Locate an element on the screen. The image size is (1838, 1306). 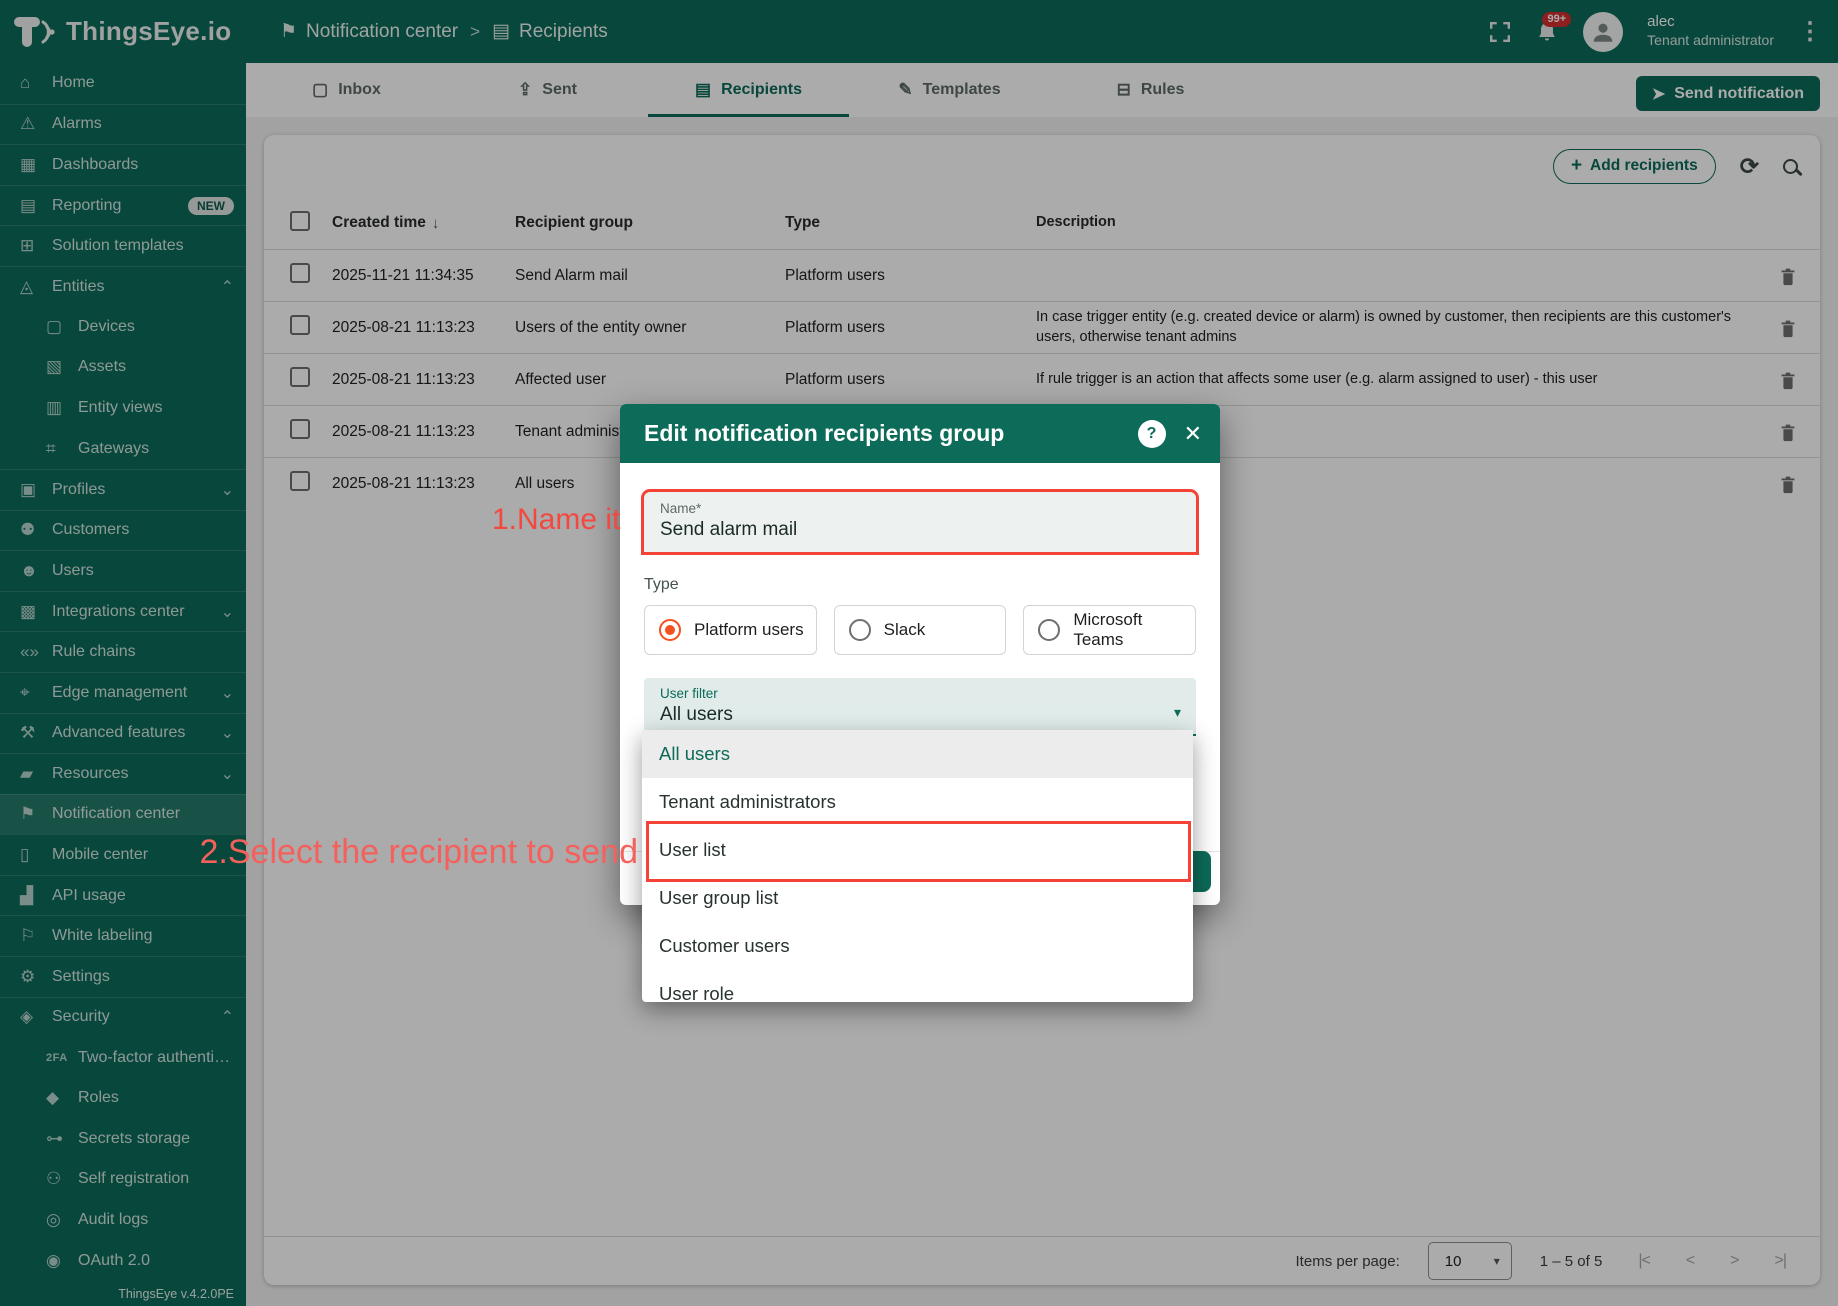
user-filter-label: User filter is located at coordinates (689, 693).